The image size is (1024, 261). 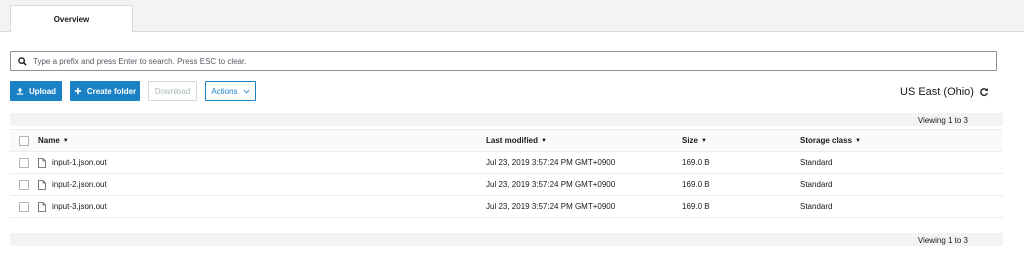 I want to click on download-button: Download, so click(x=172, y=91).